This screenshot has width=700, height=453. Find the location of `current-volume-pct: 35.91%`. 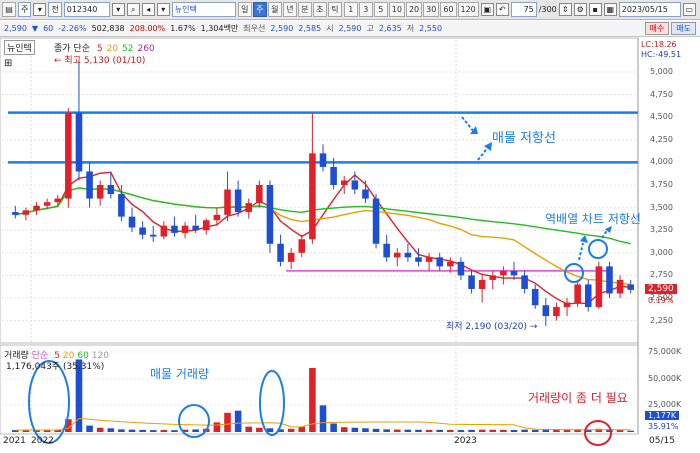

current-volume-pct: 35.91% is located at coordinates (663, 426).